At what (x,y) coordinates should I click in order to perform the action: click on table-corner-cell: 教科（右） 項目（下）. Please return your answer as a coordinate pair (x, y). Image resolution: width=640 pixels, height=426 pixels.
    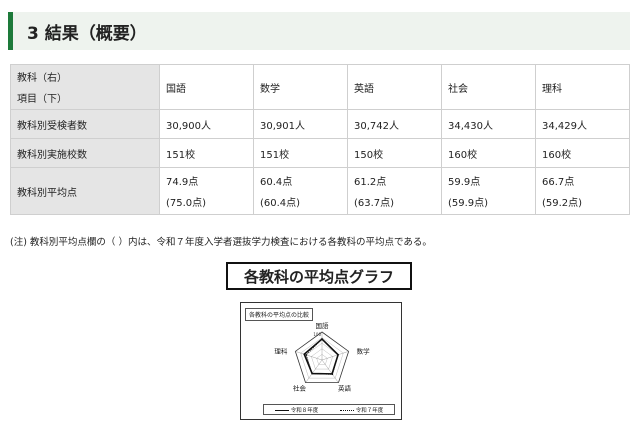
    Looking at the image, I should click on (85, 87).